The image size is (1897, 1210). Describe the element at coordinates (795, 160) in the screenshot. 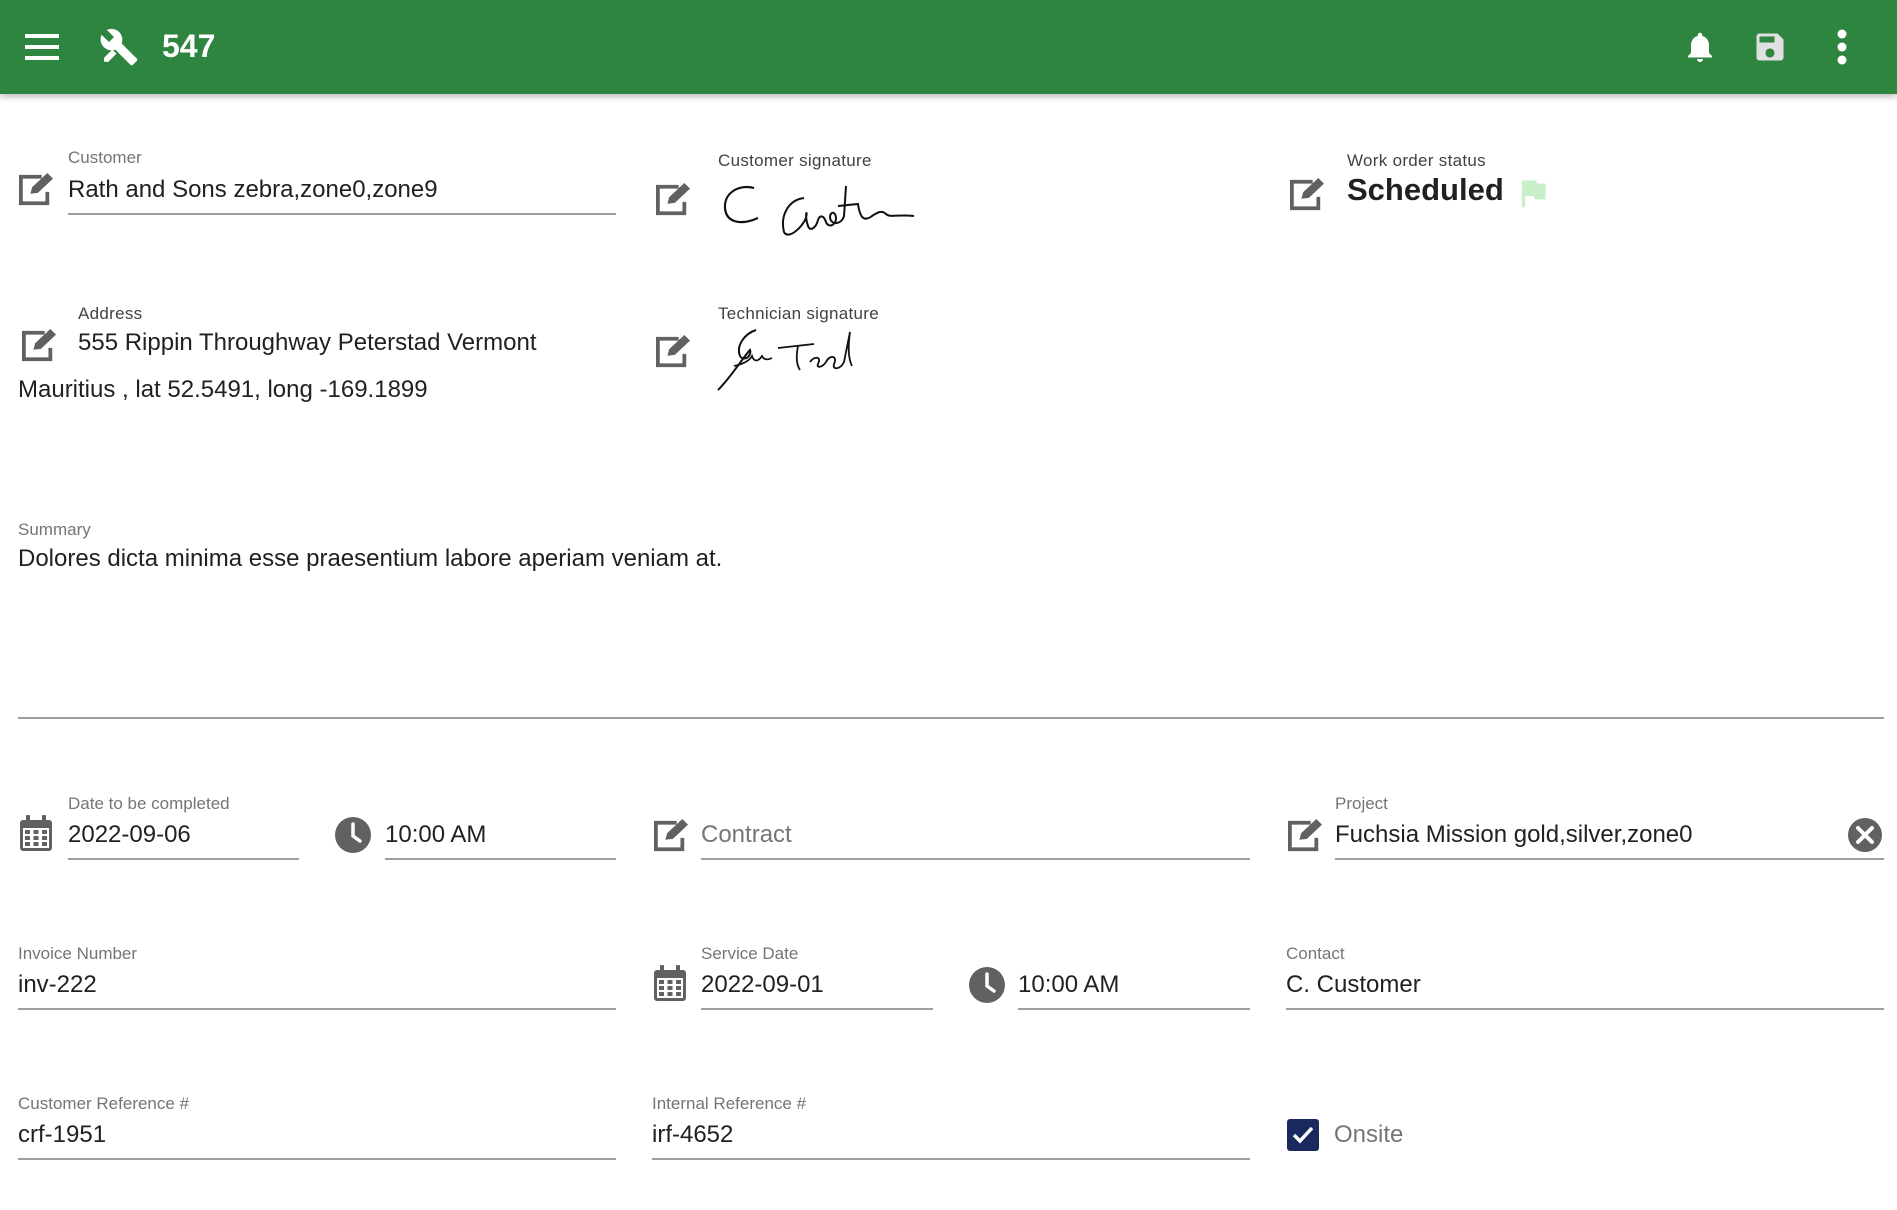

I see `customer-signature-label: Customer signature` at that location.